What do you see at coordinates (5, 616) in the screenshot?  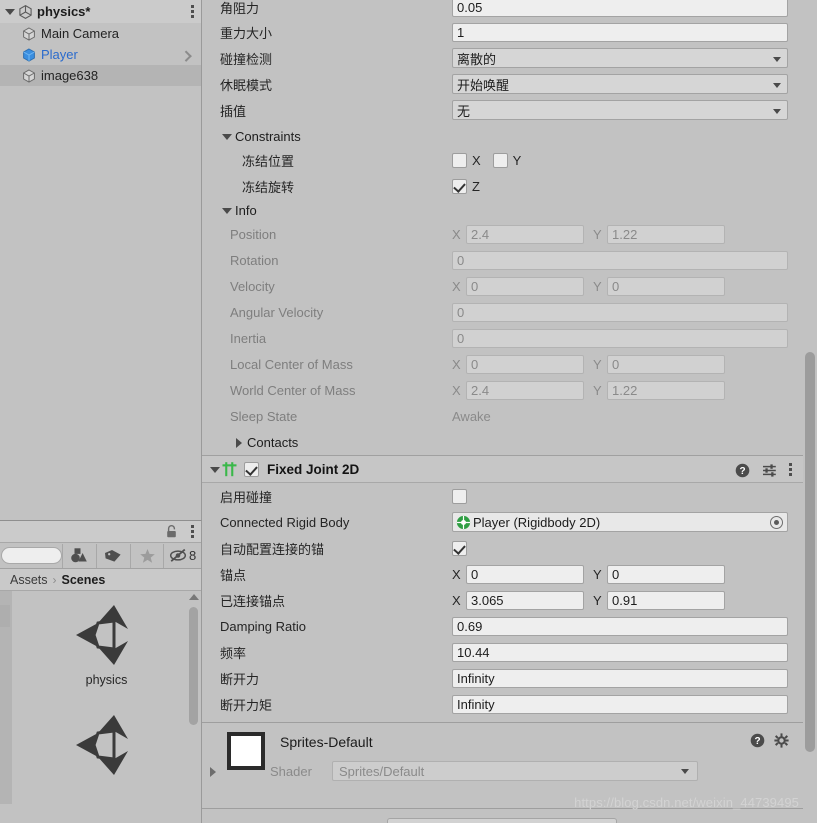 I see `panel-split-handle` at bounding box center [5, 616].